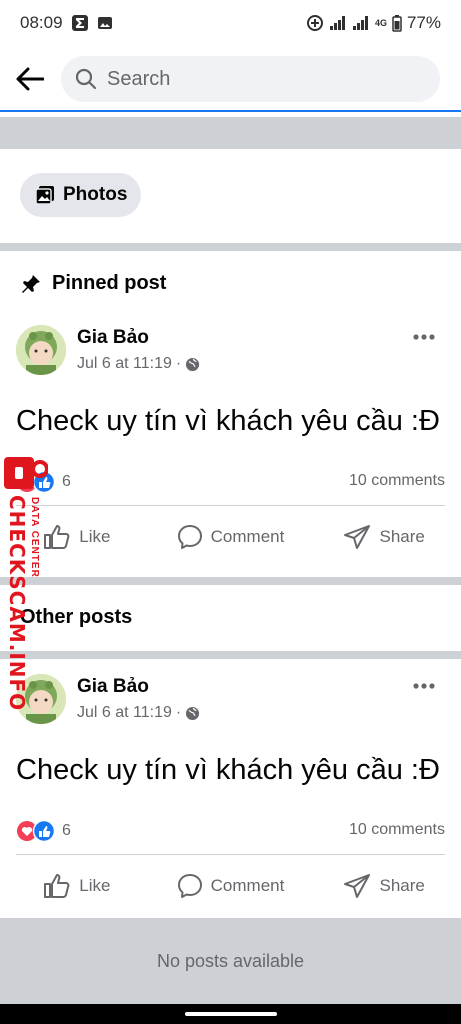 Image resolution: width=461 pixels, height=1024 pixels. What do you see at coordinates (95, 194) in the screenshot?
I see `photos-label: Photos` at bounding box center [95, 194].